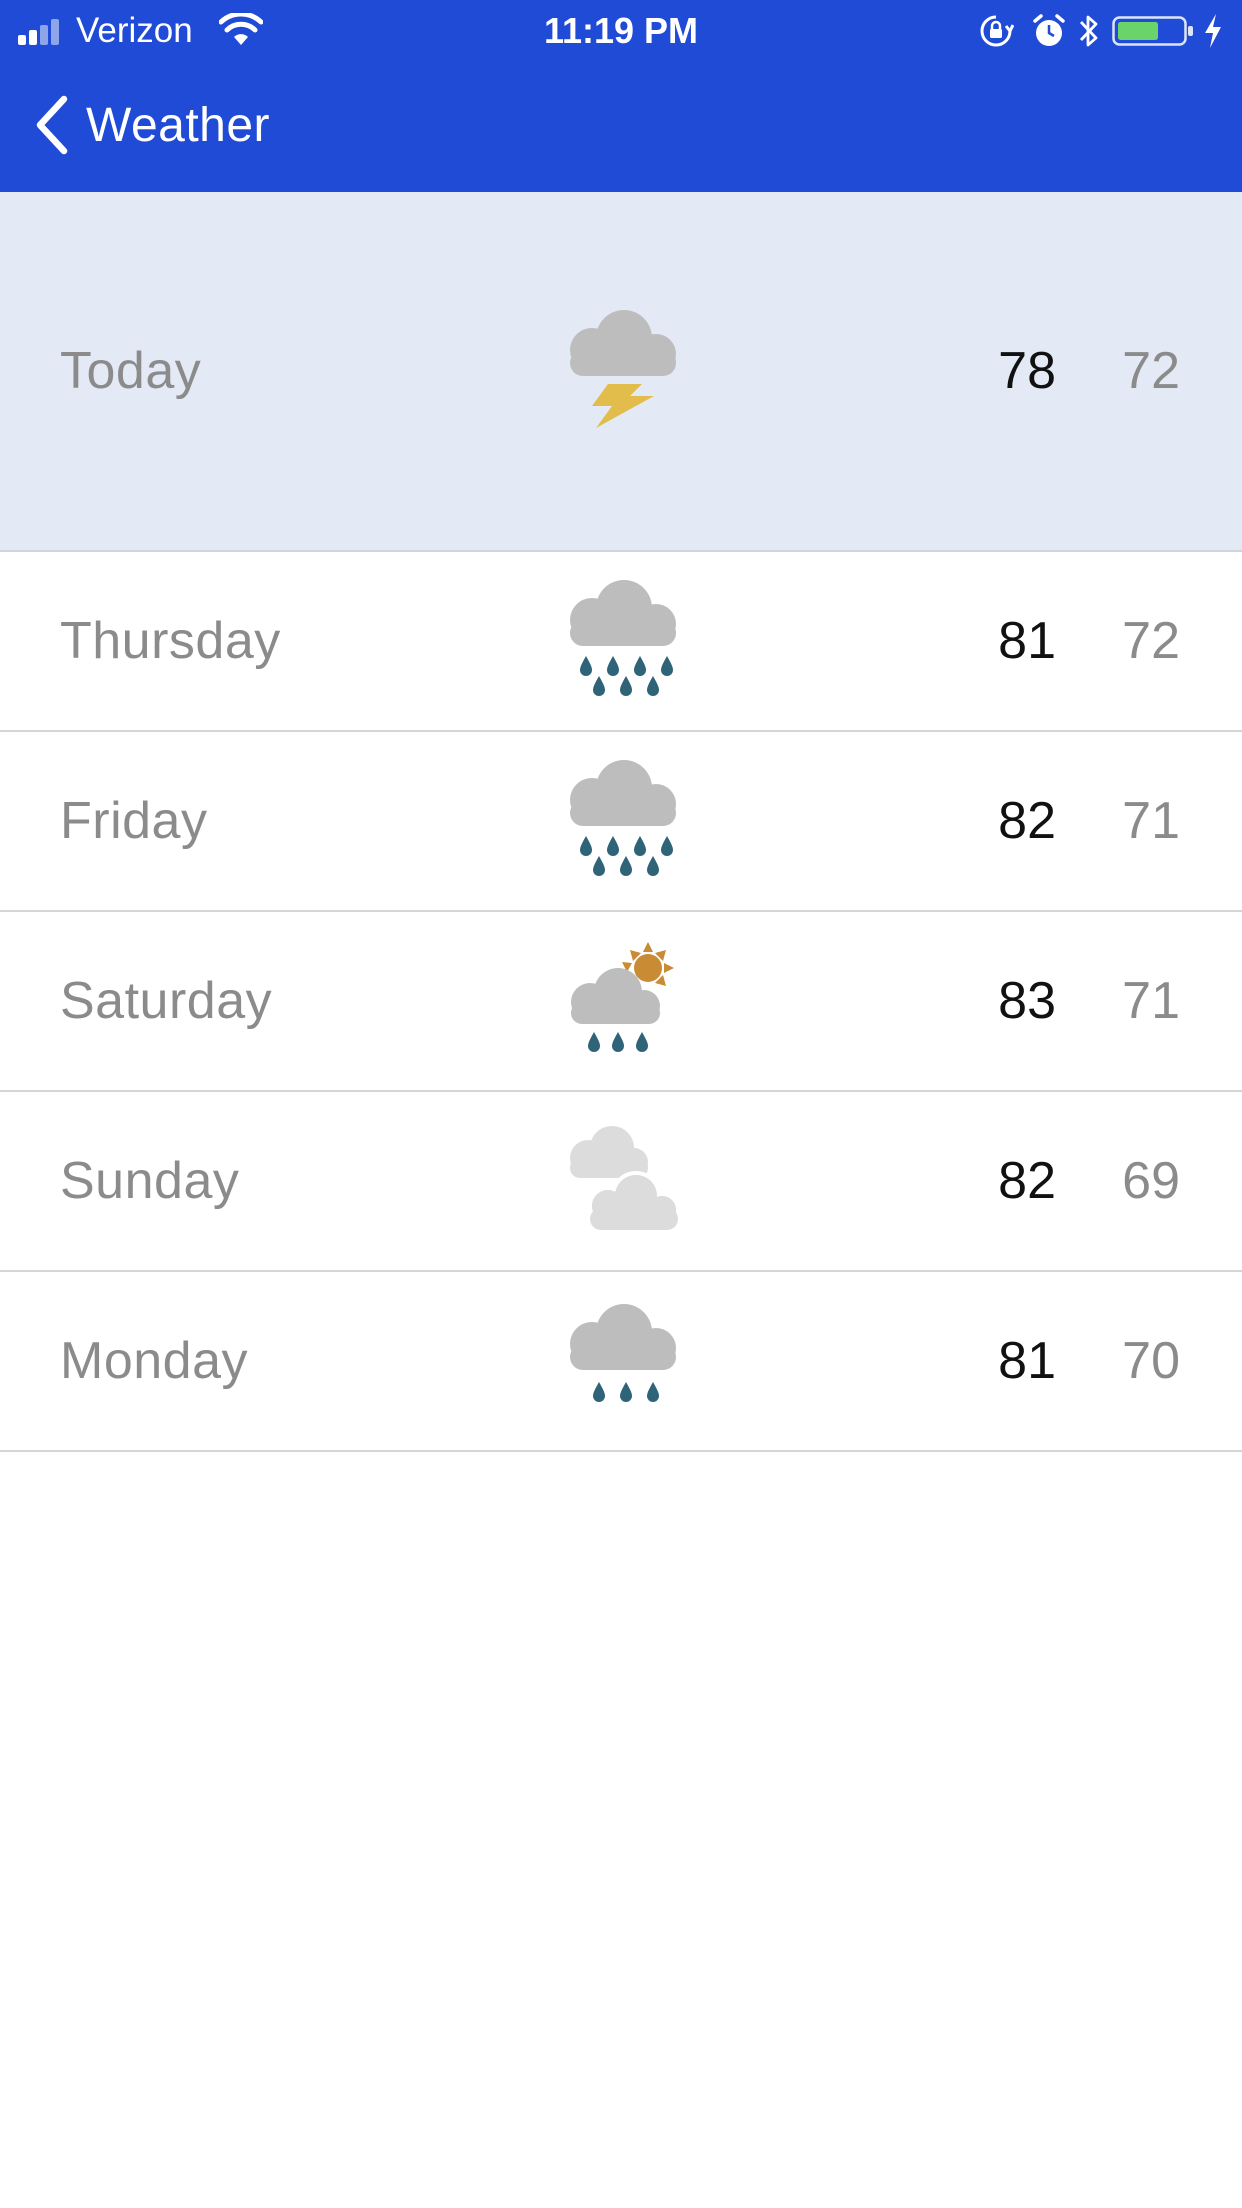 Image resolution: width=1242 pixels, height=2208 pixels. I want to click on sun-showers-icon, so click(621, 1001).